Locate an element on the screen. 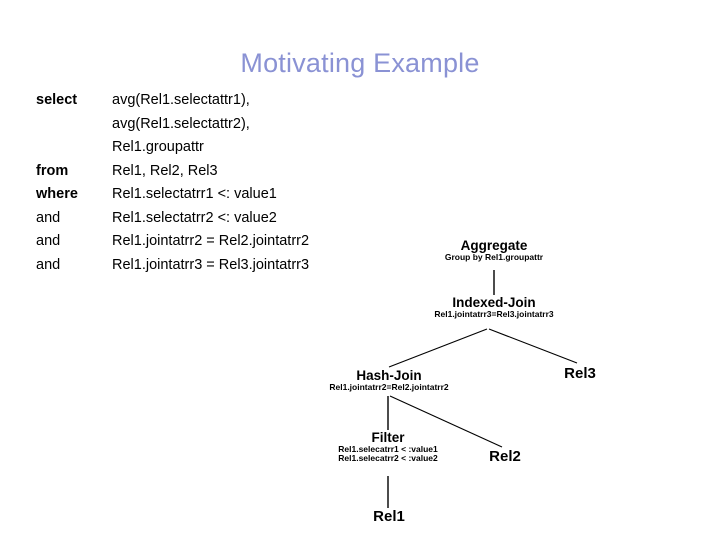 The image size is (720, 540). plan-node-aggregate-title: Aggregate is located at coordinates (494, 245).